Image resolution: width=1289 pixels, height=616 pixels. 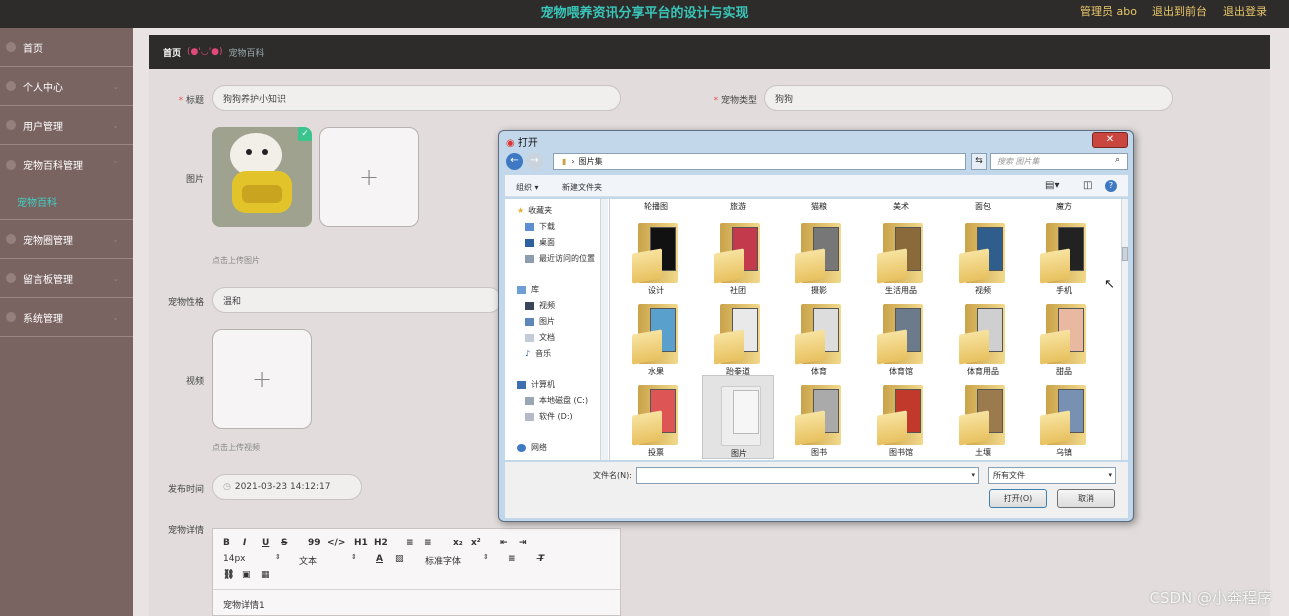 I want to click on tree-drive-c: 本地磁盘 (C:), so click(x=556, y=400).